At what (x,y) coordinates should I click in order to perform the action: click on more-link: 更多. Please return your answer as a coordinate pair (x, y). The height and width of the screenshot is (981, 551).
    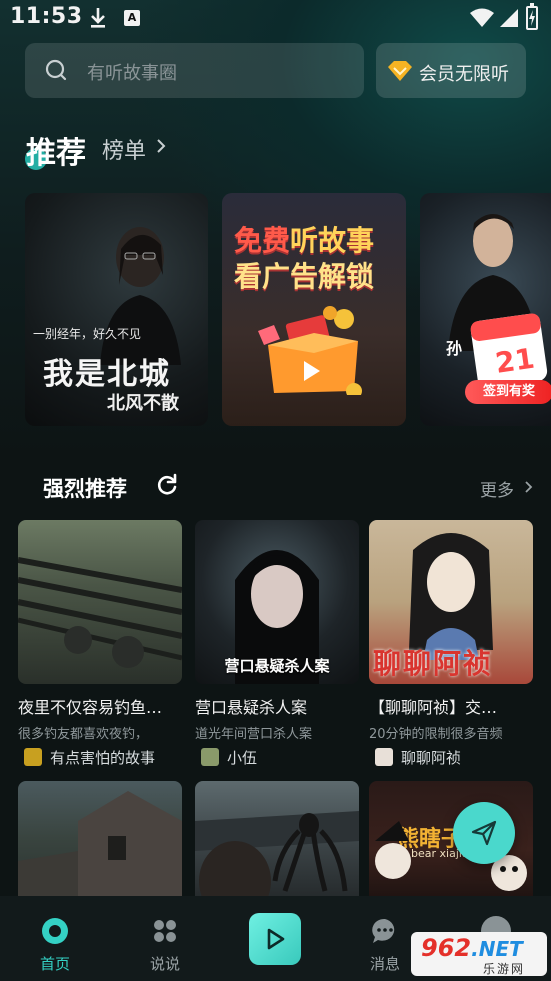
    Looking at the image, I should click on (497, 488).